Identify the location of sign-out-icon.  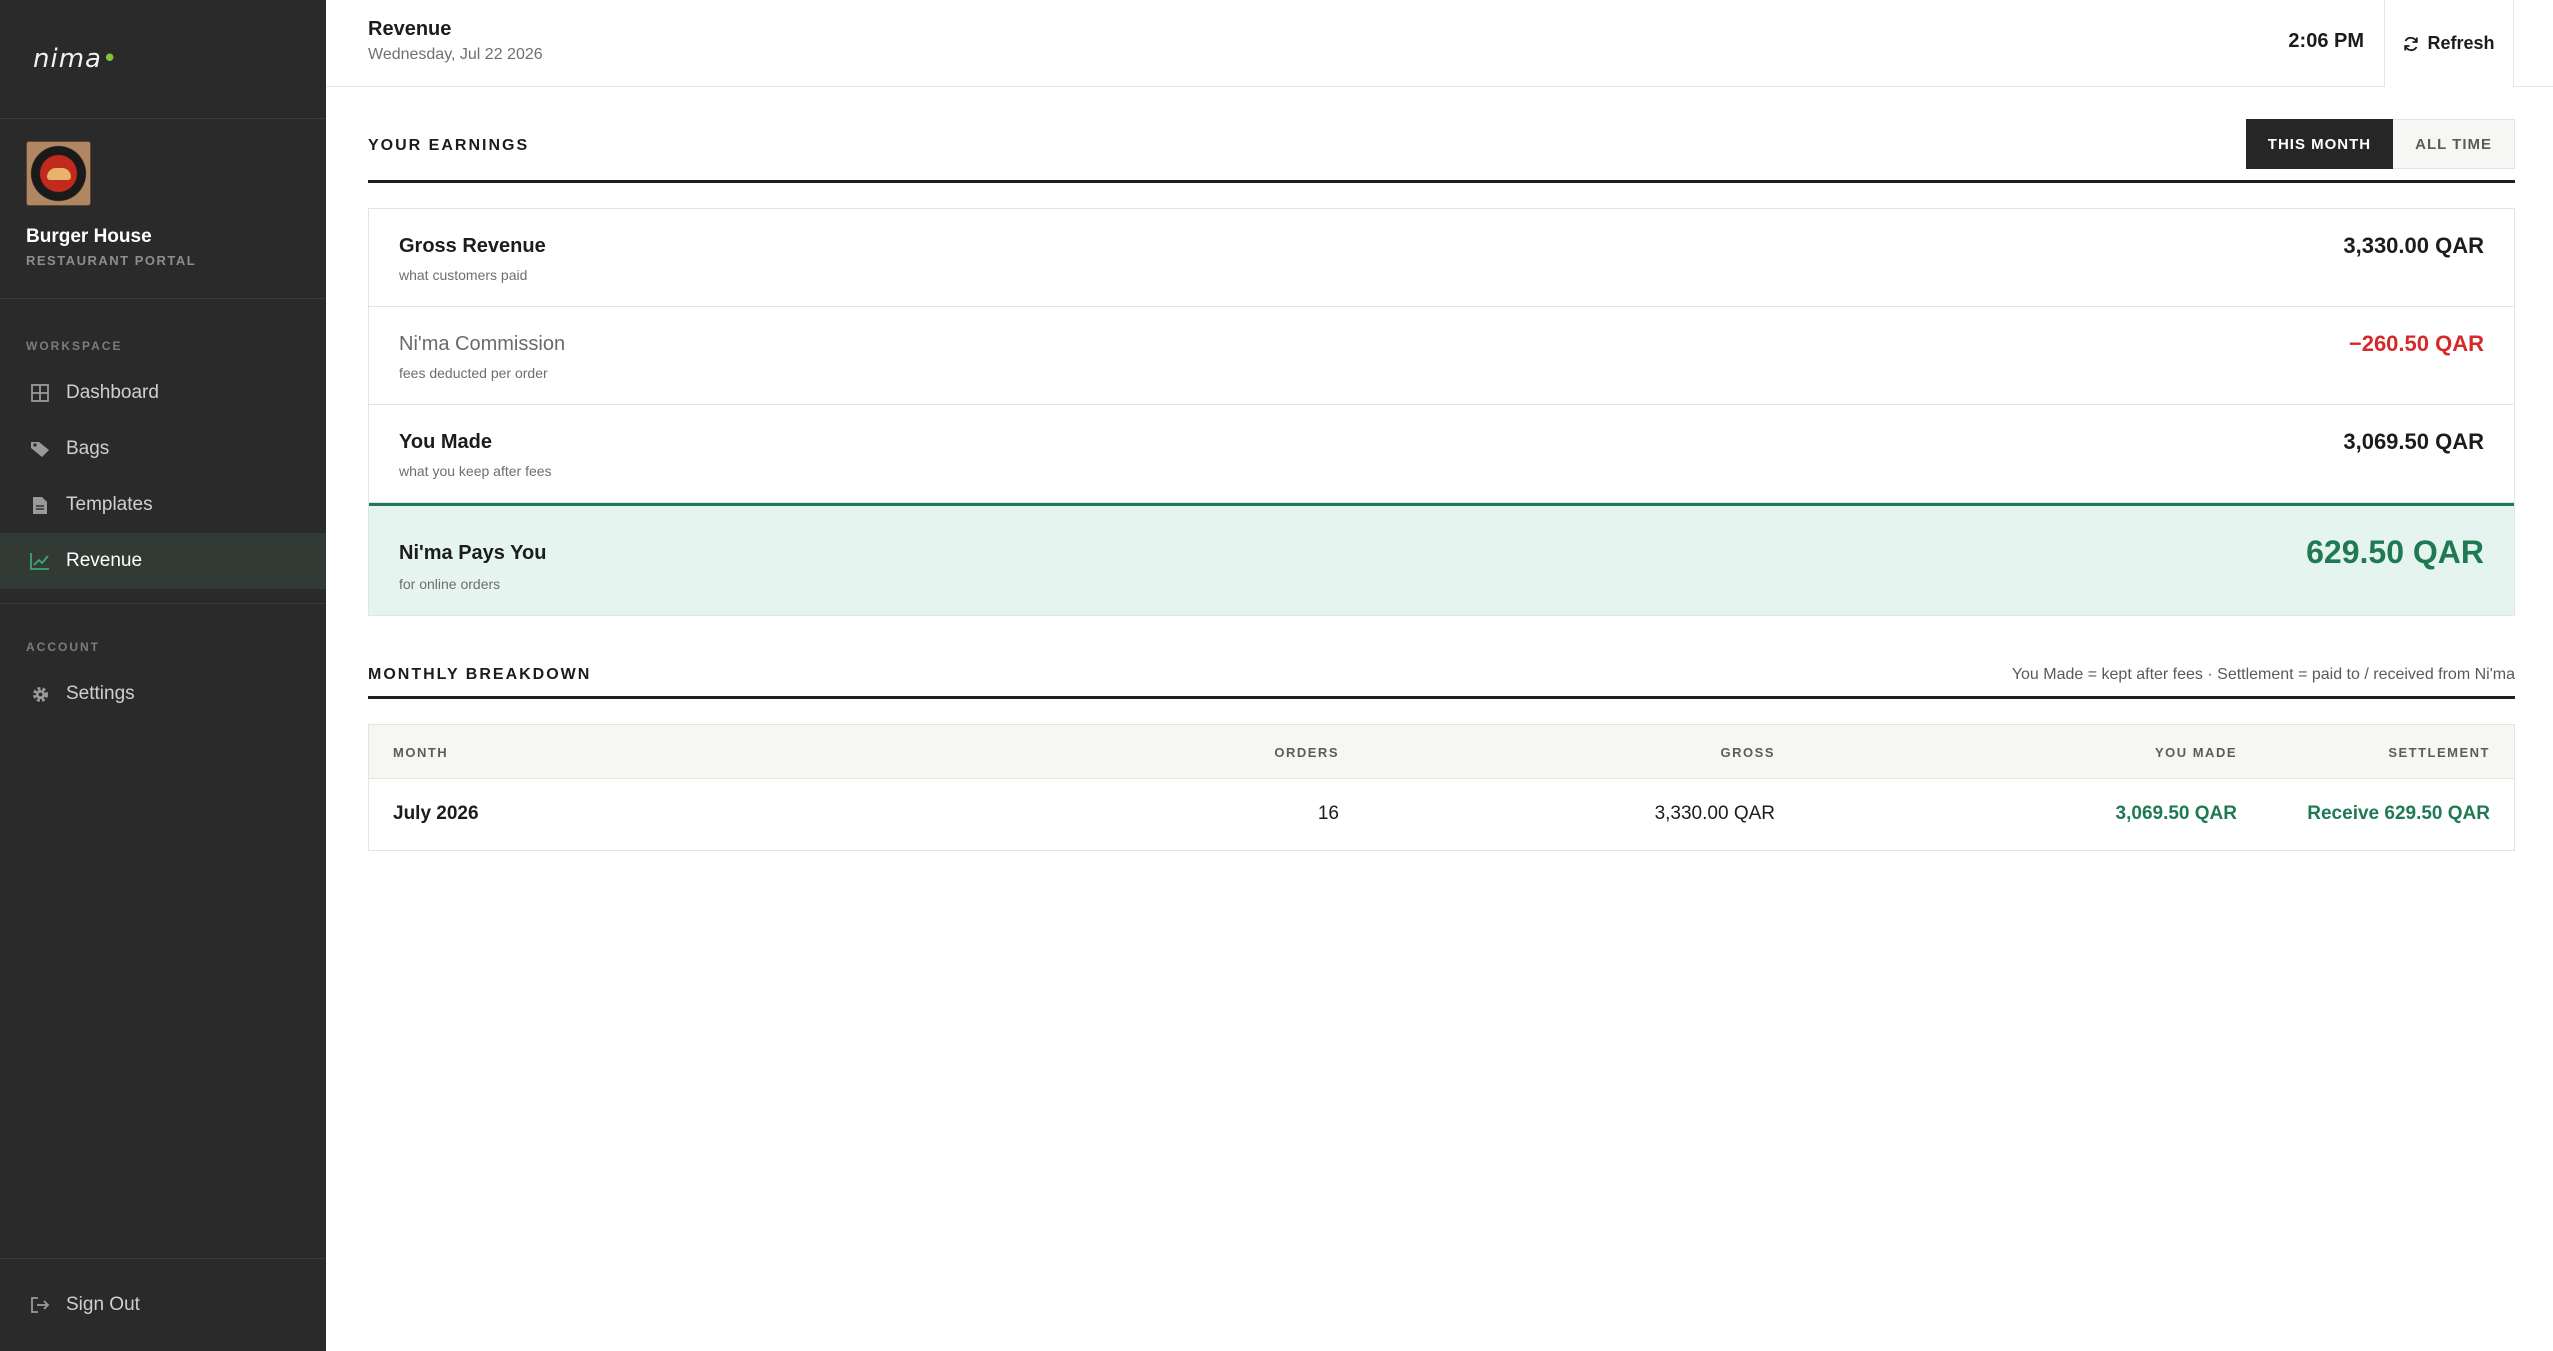
(40, 1305).